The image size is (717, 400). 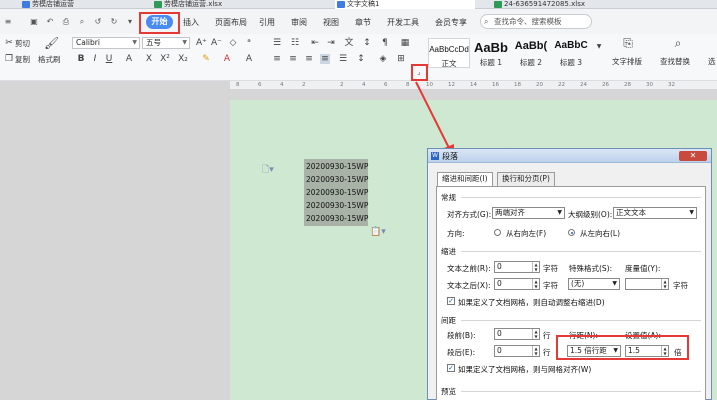 What do you see at coordinates (227, 59) in the screenshot?
I see `text-color-icon: A` at bounding box center [227, 59].